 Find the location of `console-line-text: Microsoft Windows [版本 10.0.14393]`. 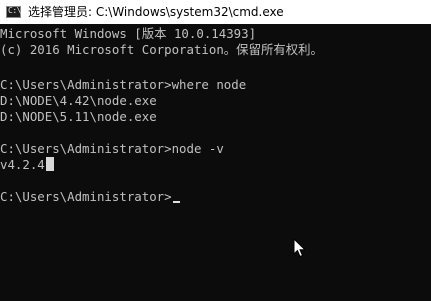

console-line-text: Microsoft Windows [版本 10.0.14393] is located at coordinates (128, 33).